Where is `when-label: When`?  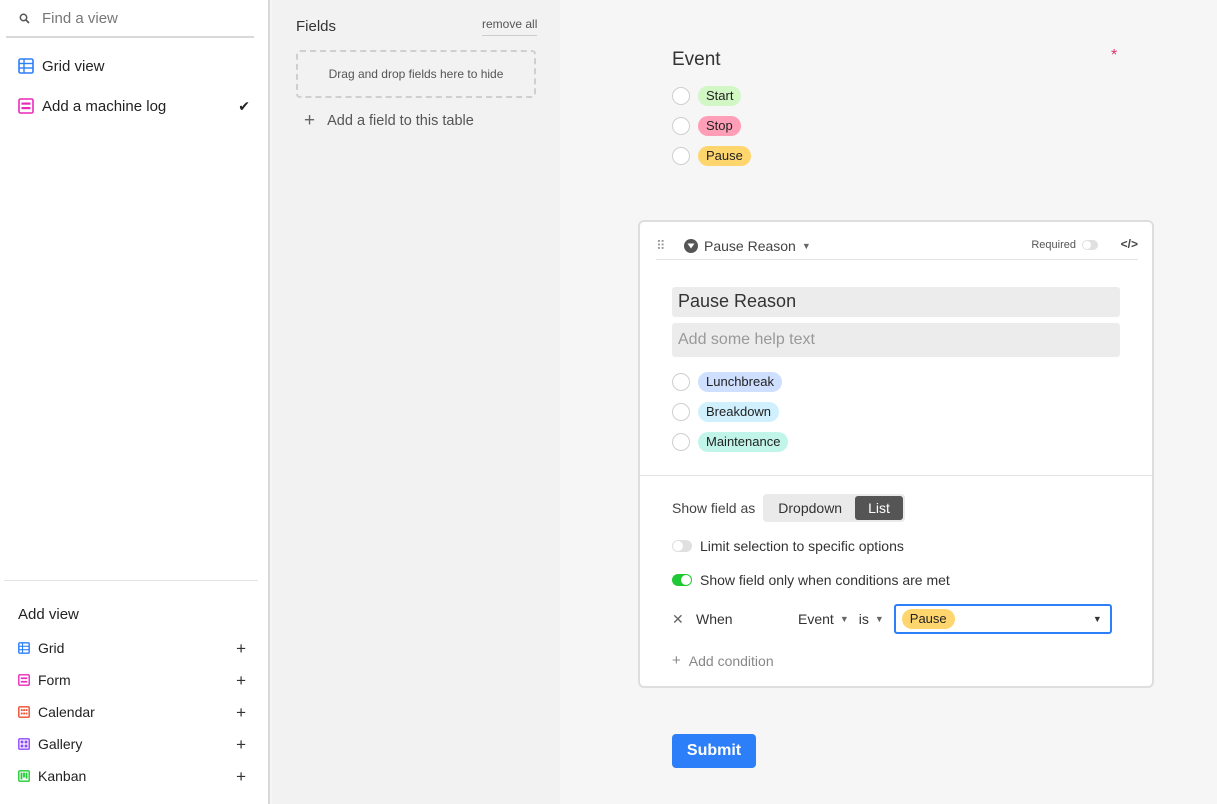
when-label: When is located at coordinates (714, 619).